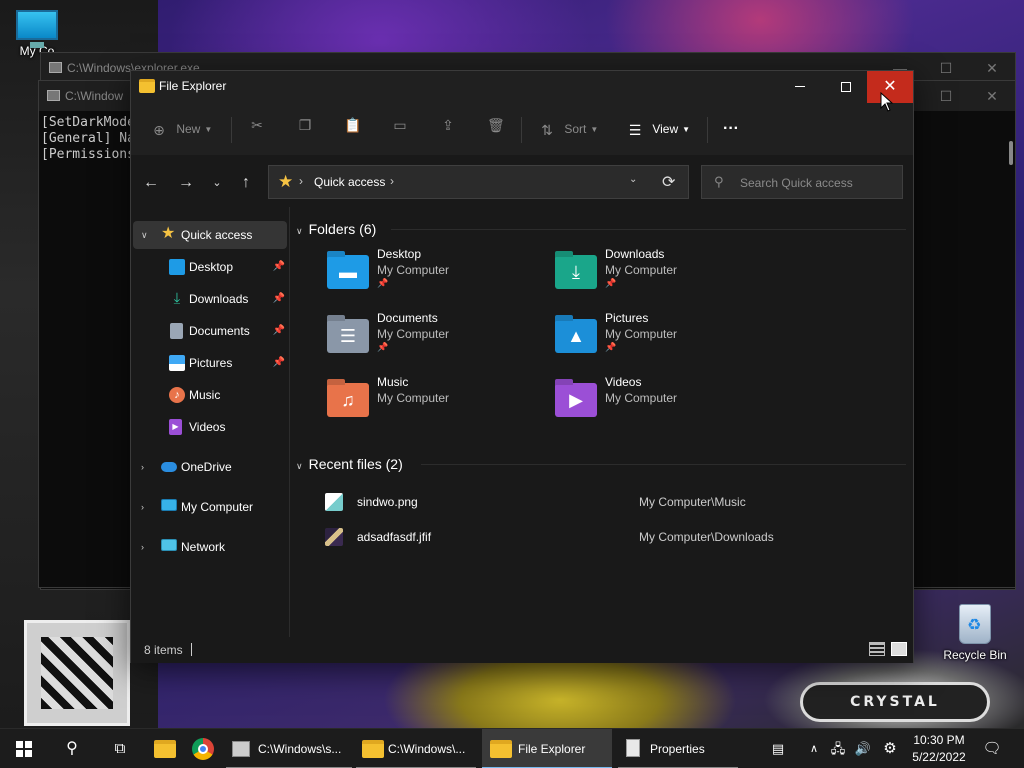 The image size is (1024, 768). I want to click on search-box: ⚲, so click(802, 182).